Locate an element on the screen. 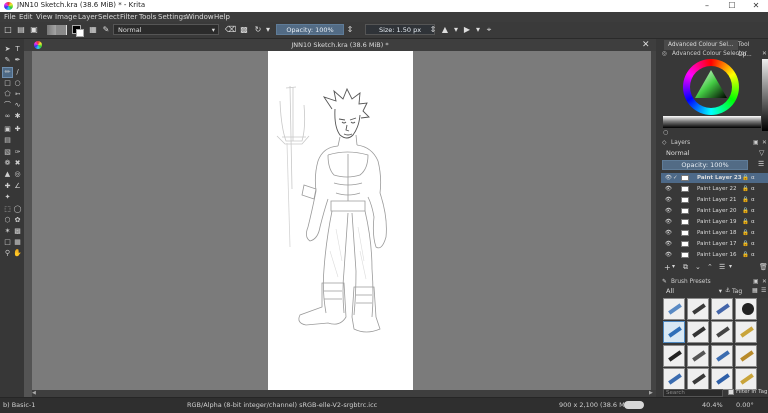  colour-history-strip is located at coordinates (765, 95).